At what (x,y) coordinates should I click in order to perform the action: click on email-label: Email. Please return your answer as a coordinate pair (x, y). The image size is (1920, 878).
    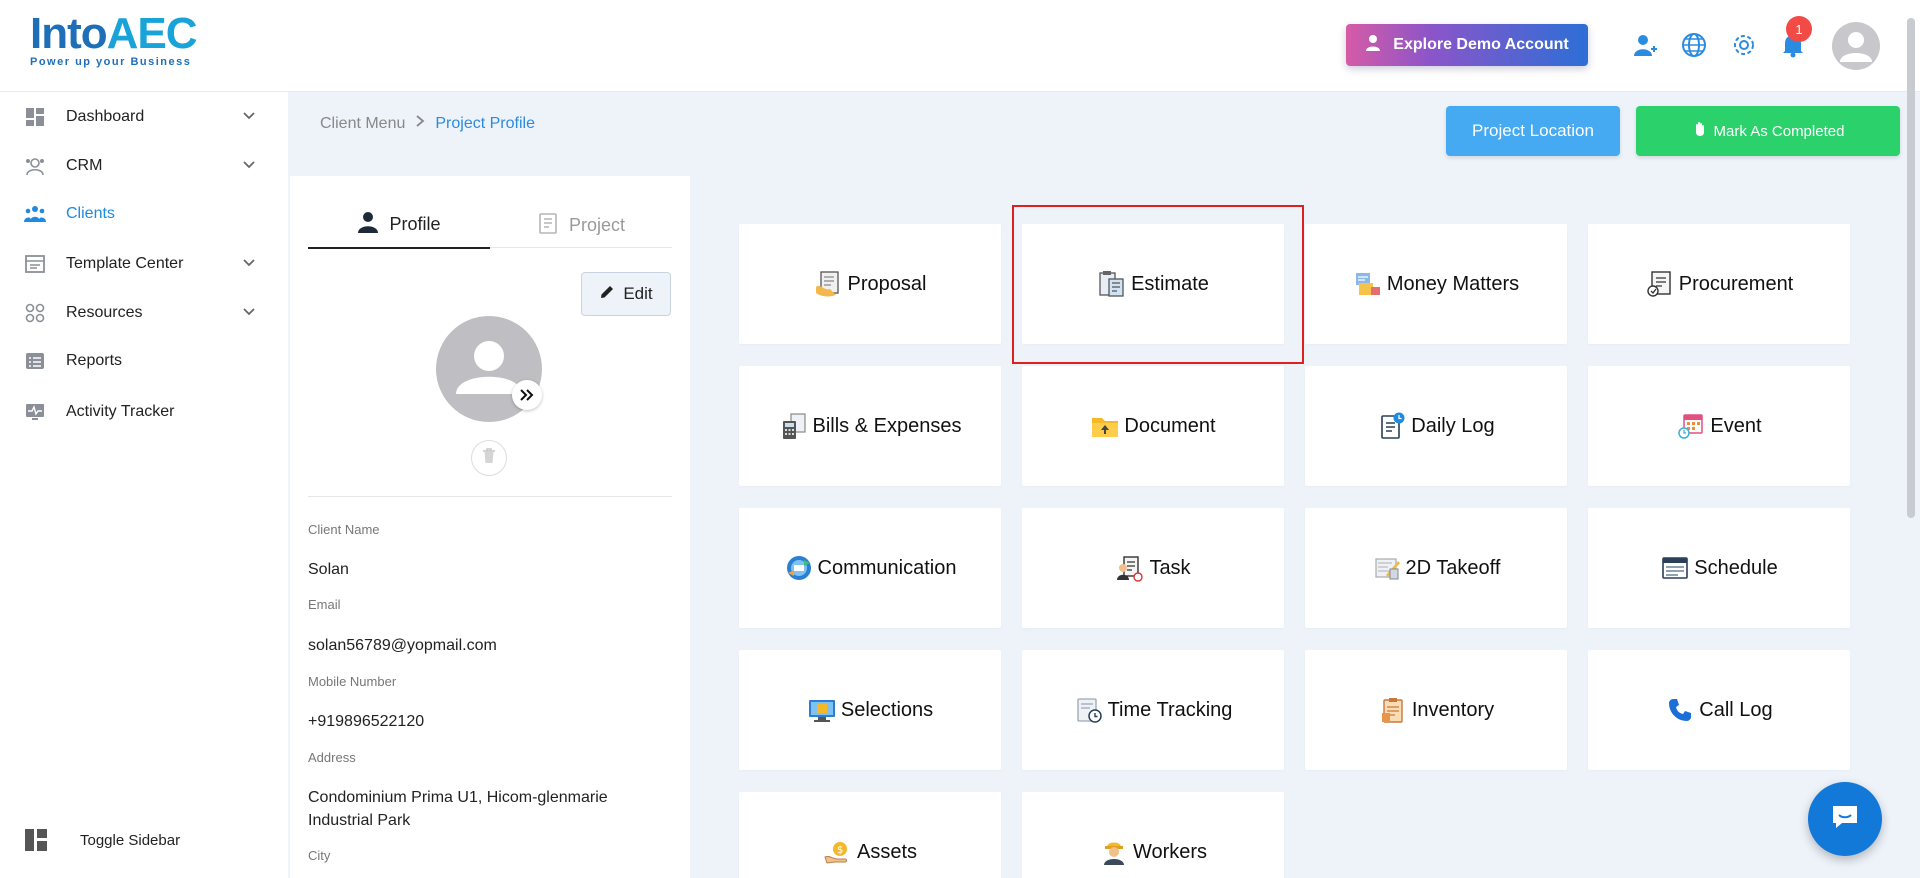
    Looking at the image, I should click on (324, 604).